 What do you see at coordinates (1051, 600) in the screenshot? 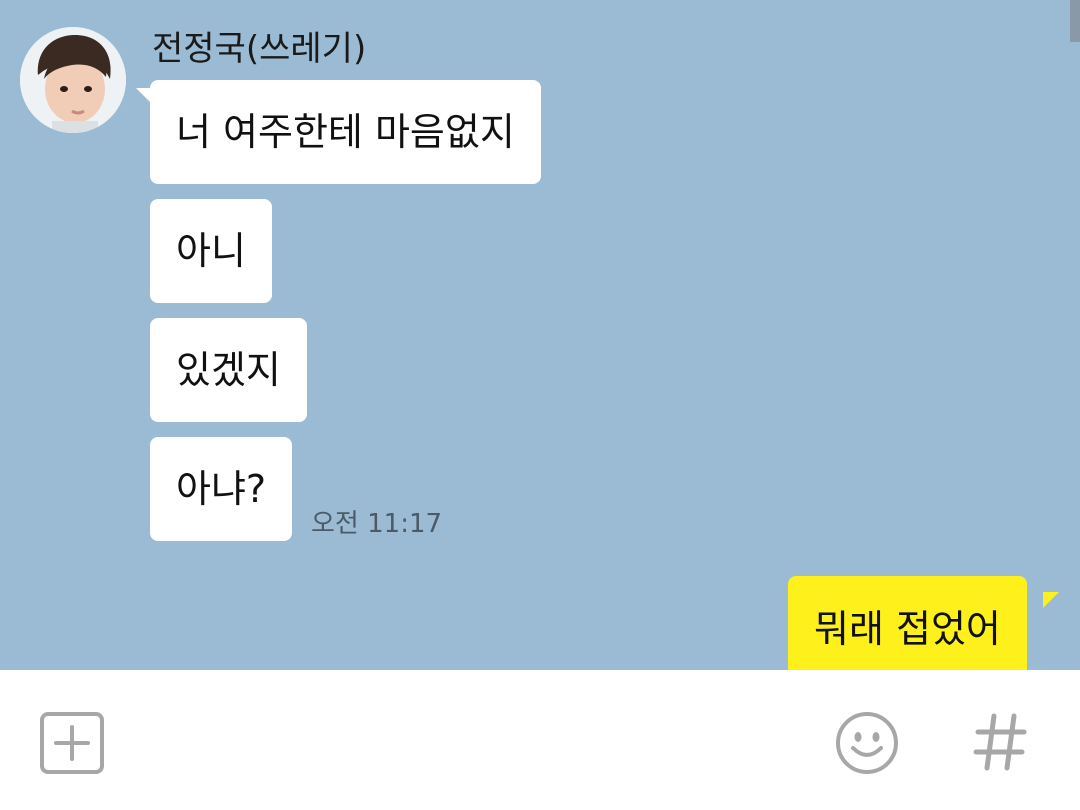
I see `outgoing-bubble-tail` at bounding box center [1051, 600].